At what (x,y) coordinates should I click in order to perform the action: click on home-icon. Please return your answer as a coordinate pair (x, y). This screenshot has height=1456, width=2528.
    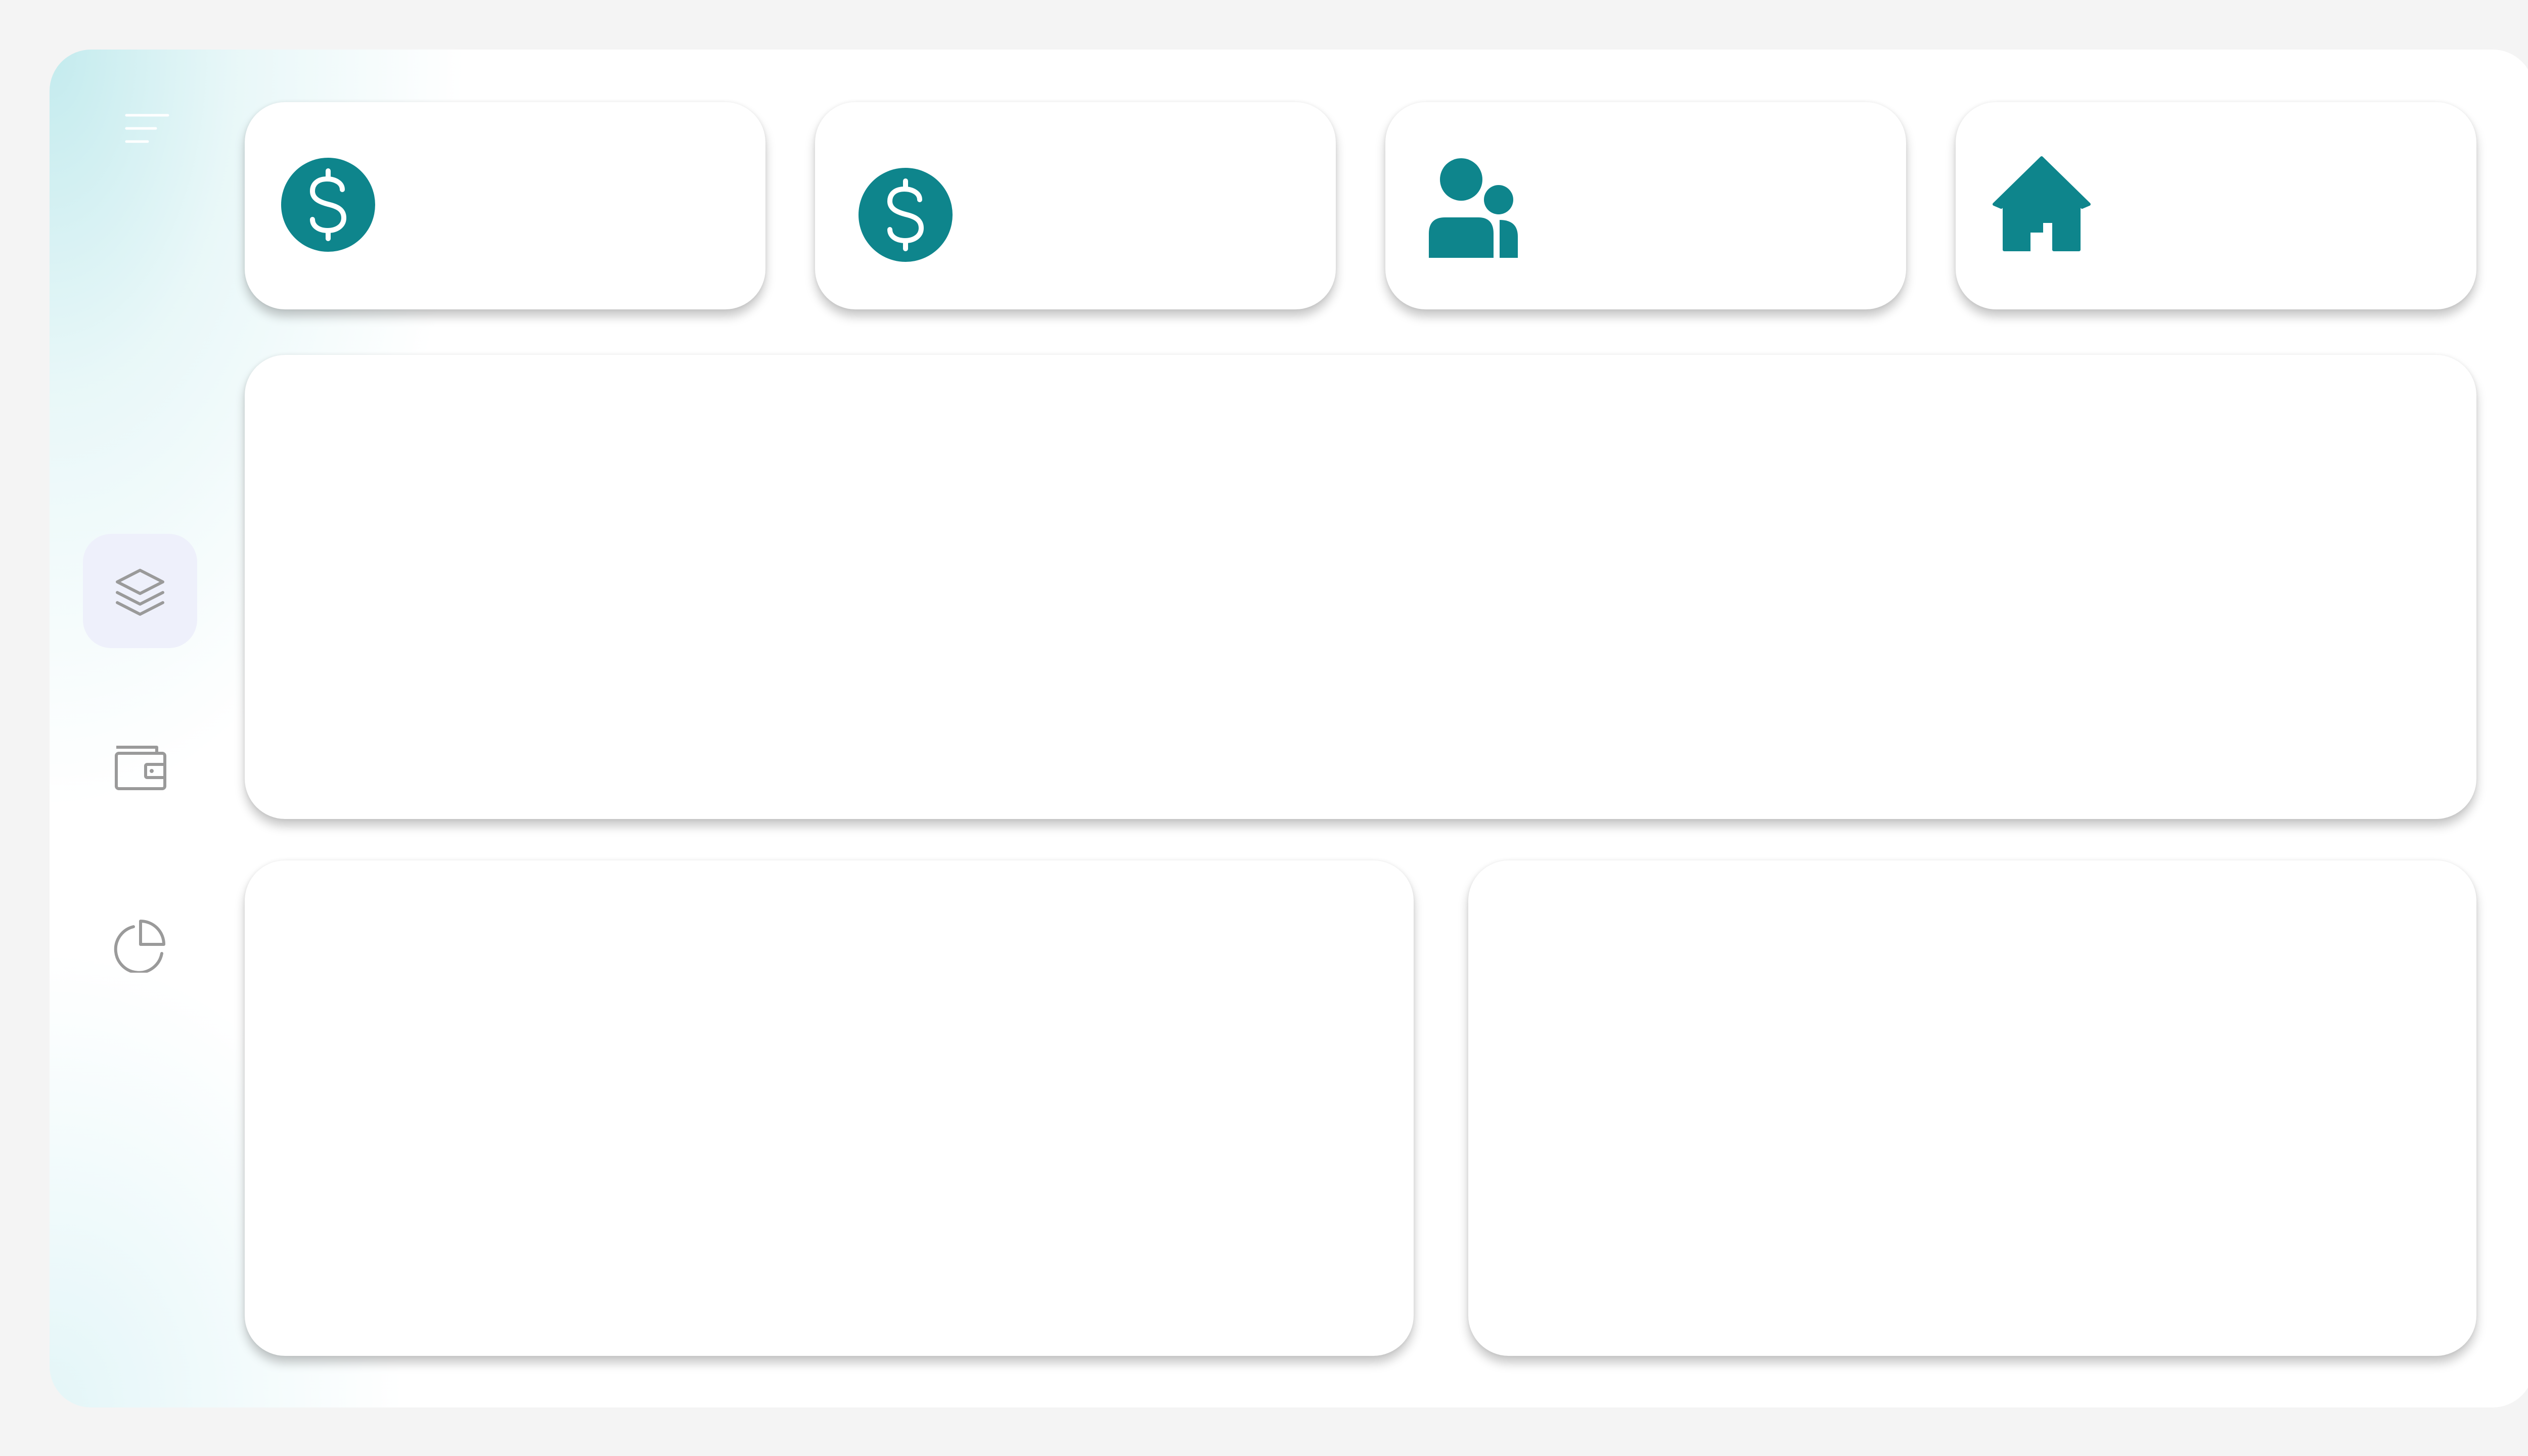
    Looking at the image, I should click on (2042, 204).